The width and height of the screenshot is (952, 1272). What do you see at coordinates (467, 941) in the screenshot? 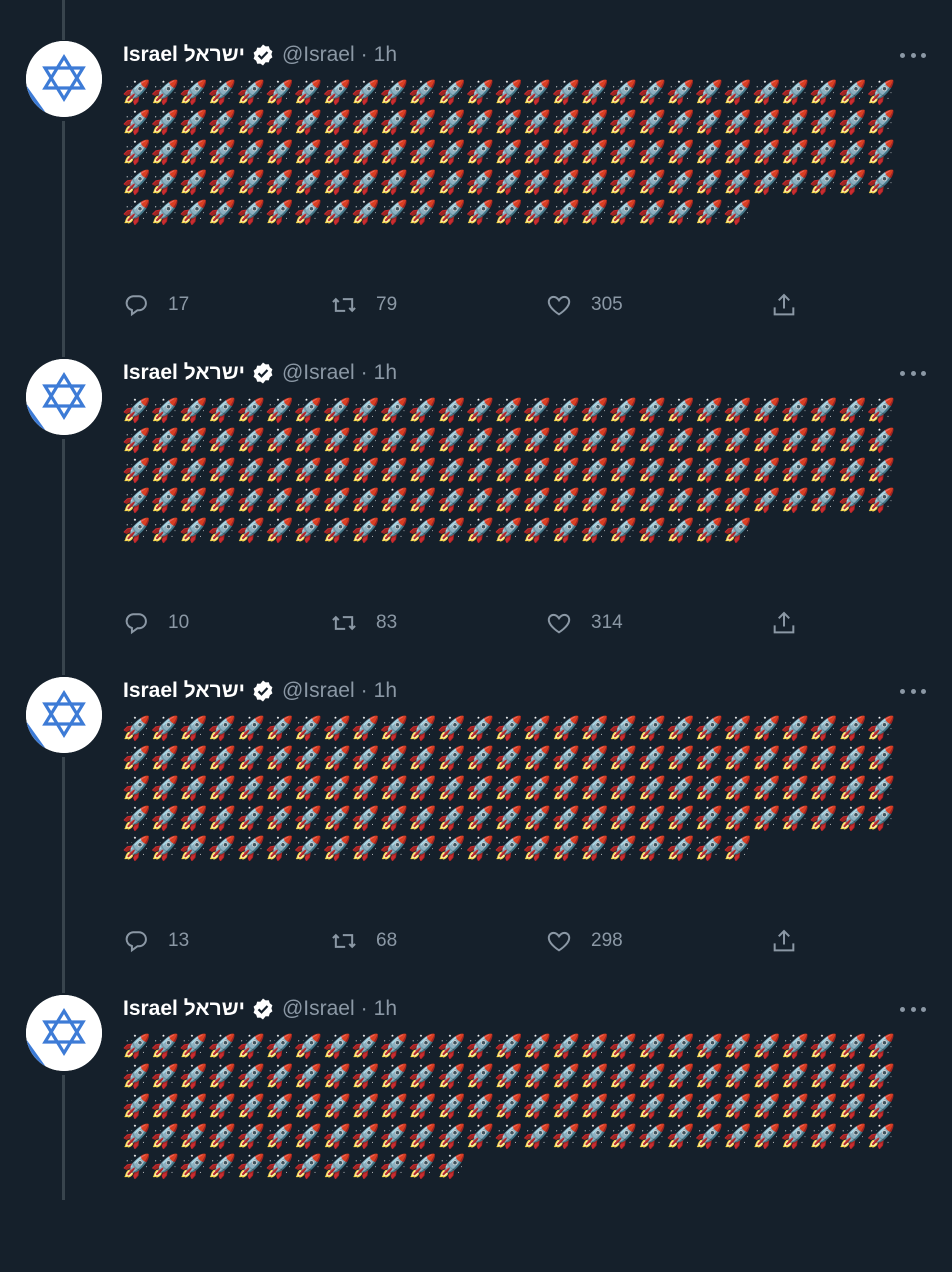
I see `tweet-actions: 13 68 298` at bounding box center [467, 941].